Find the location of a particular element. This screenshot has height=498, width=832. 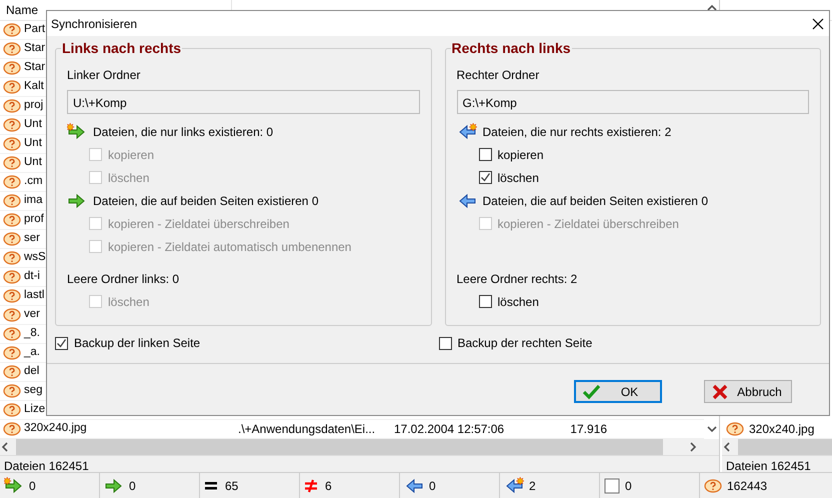

section-label: Leere Ordner rechts: 2 is located at coordinates (517, 279).